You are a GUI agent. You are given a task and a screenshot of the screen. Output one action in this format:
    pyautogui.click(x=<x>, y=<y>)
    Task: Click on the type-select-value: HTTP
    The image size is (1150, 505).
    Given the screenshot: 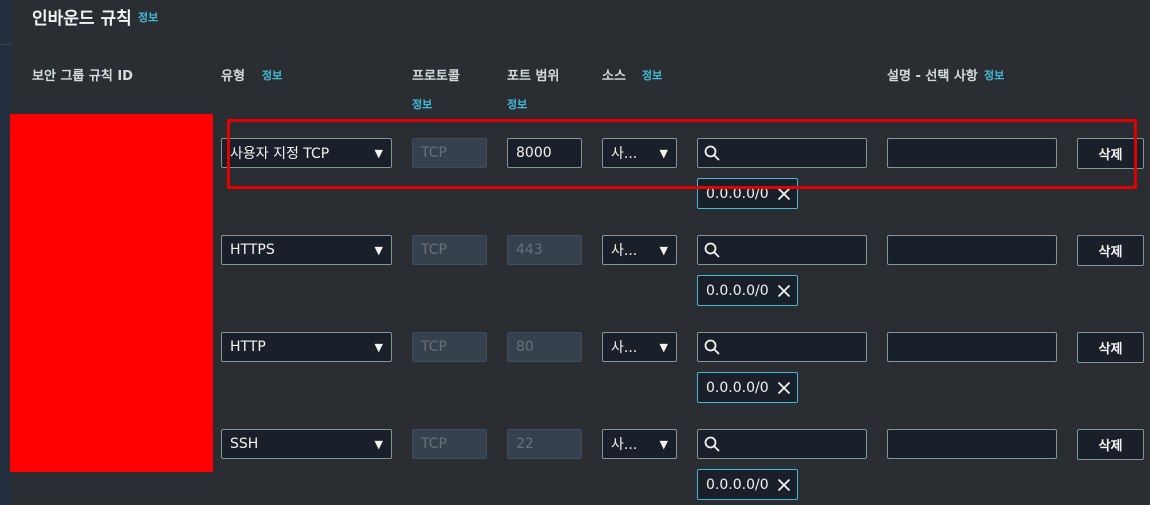 What is the action you would take?
    pyautogui.click(x=248, y=347)
    